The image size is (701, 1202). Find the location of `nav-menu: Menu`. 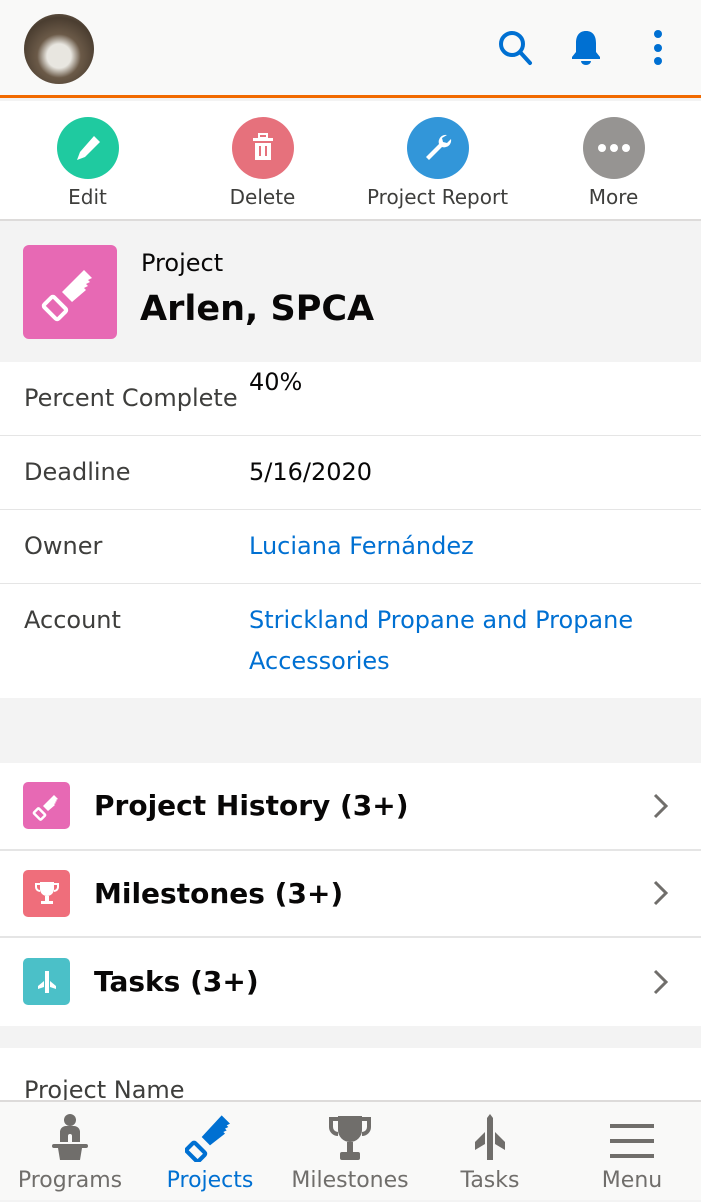

nav-menu: Menu is located at coordinates (631, 1152).